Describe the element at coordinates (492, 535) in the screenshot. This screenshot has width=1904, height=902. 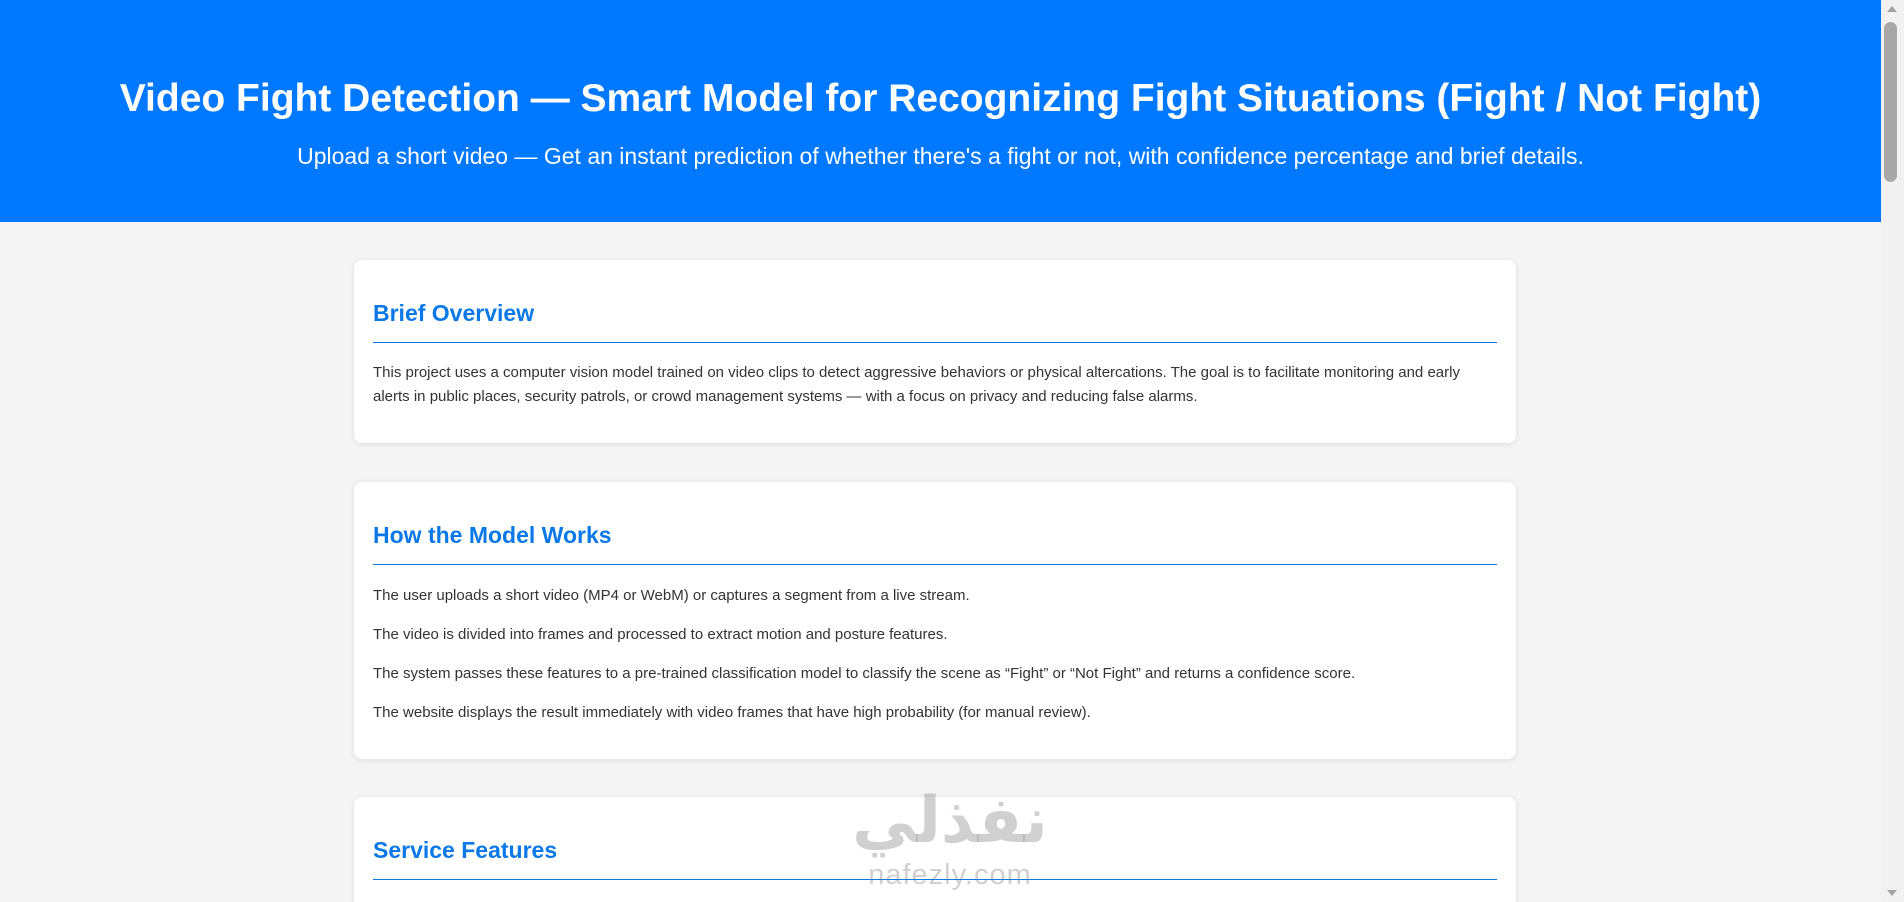
I see `how-it-works-heading: How the Model Works` at that location.